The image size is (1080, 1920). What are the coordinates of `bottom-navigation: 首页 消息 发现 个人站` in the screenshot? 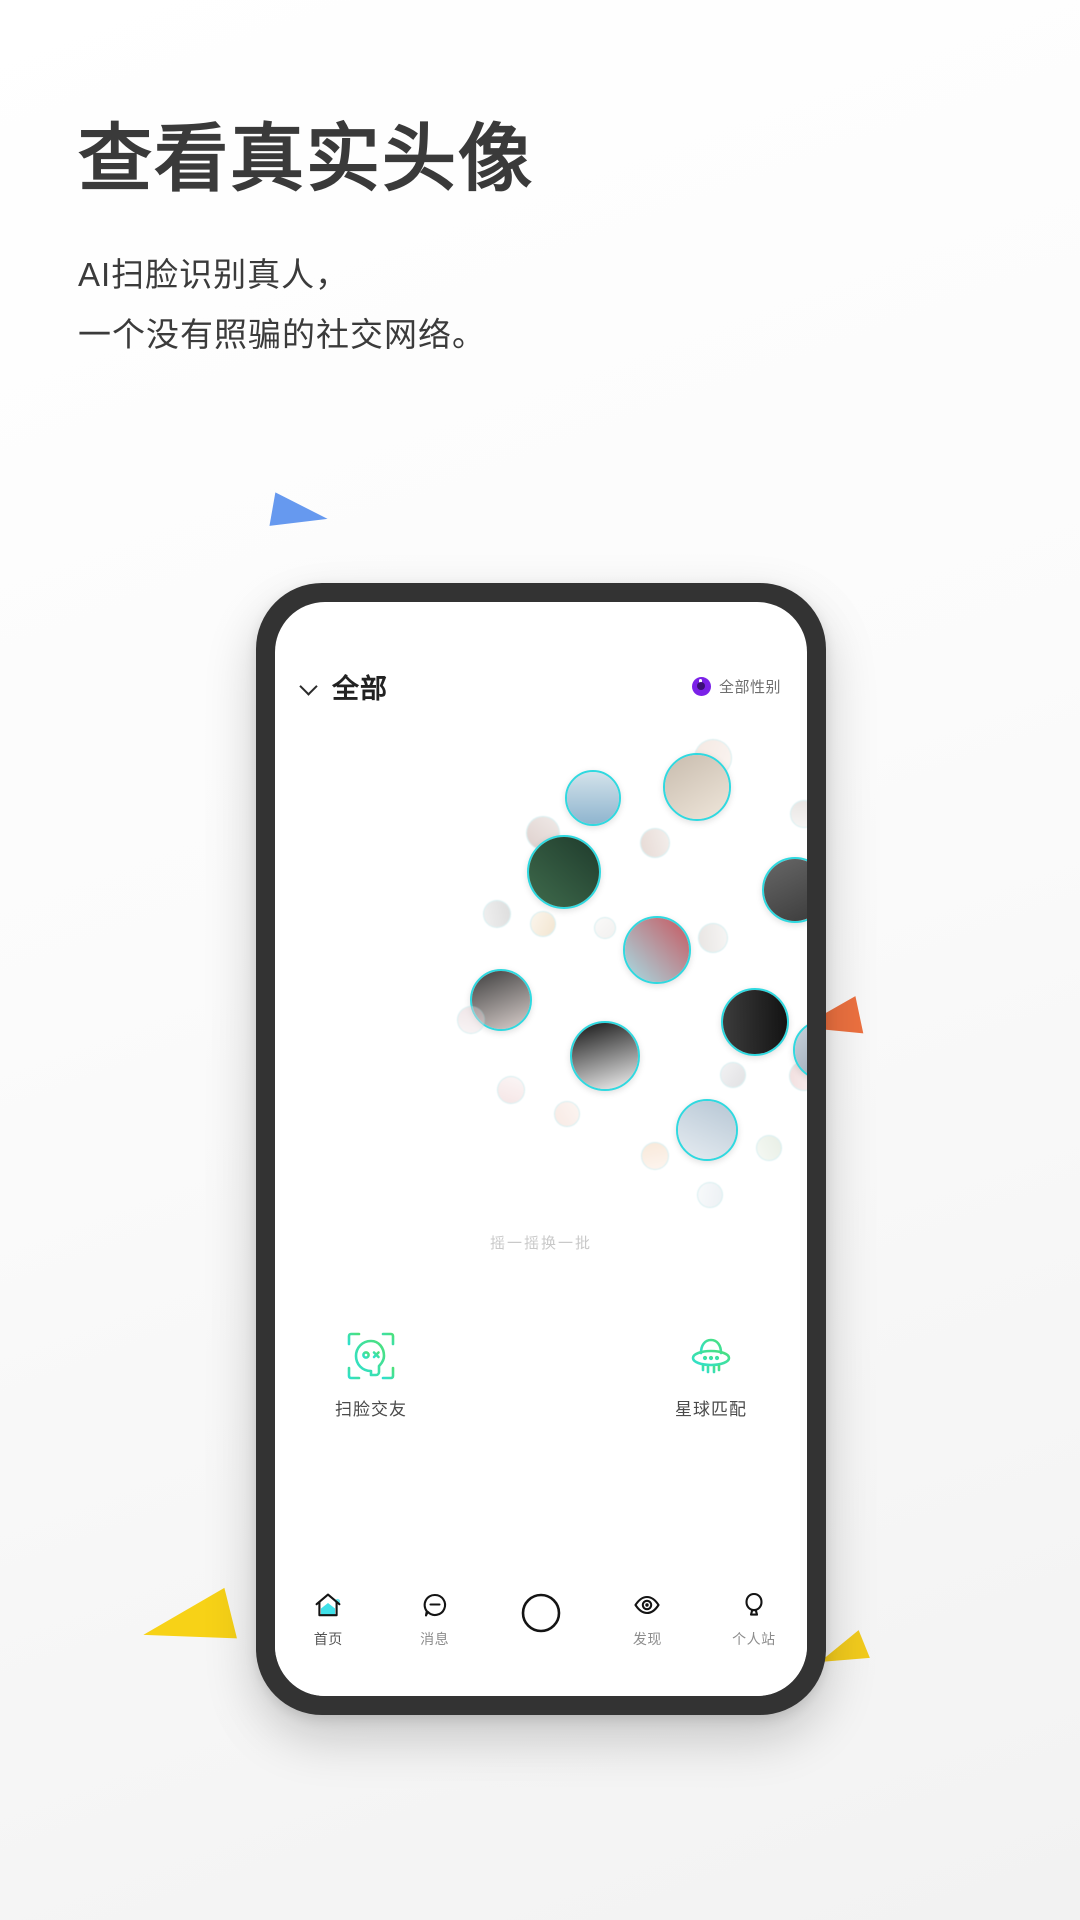 It's located at (541, 1632).